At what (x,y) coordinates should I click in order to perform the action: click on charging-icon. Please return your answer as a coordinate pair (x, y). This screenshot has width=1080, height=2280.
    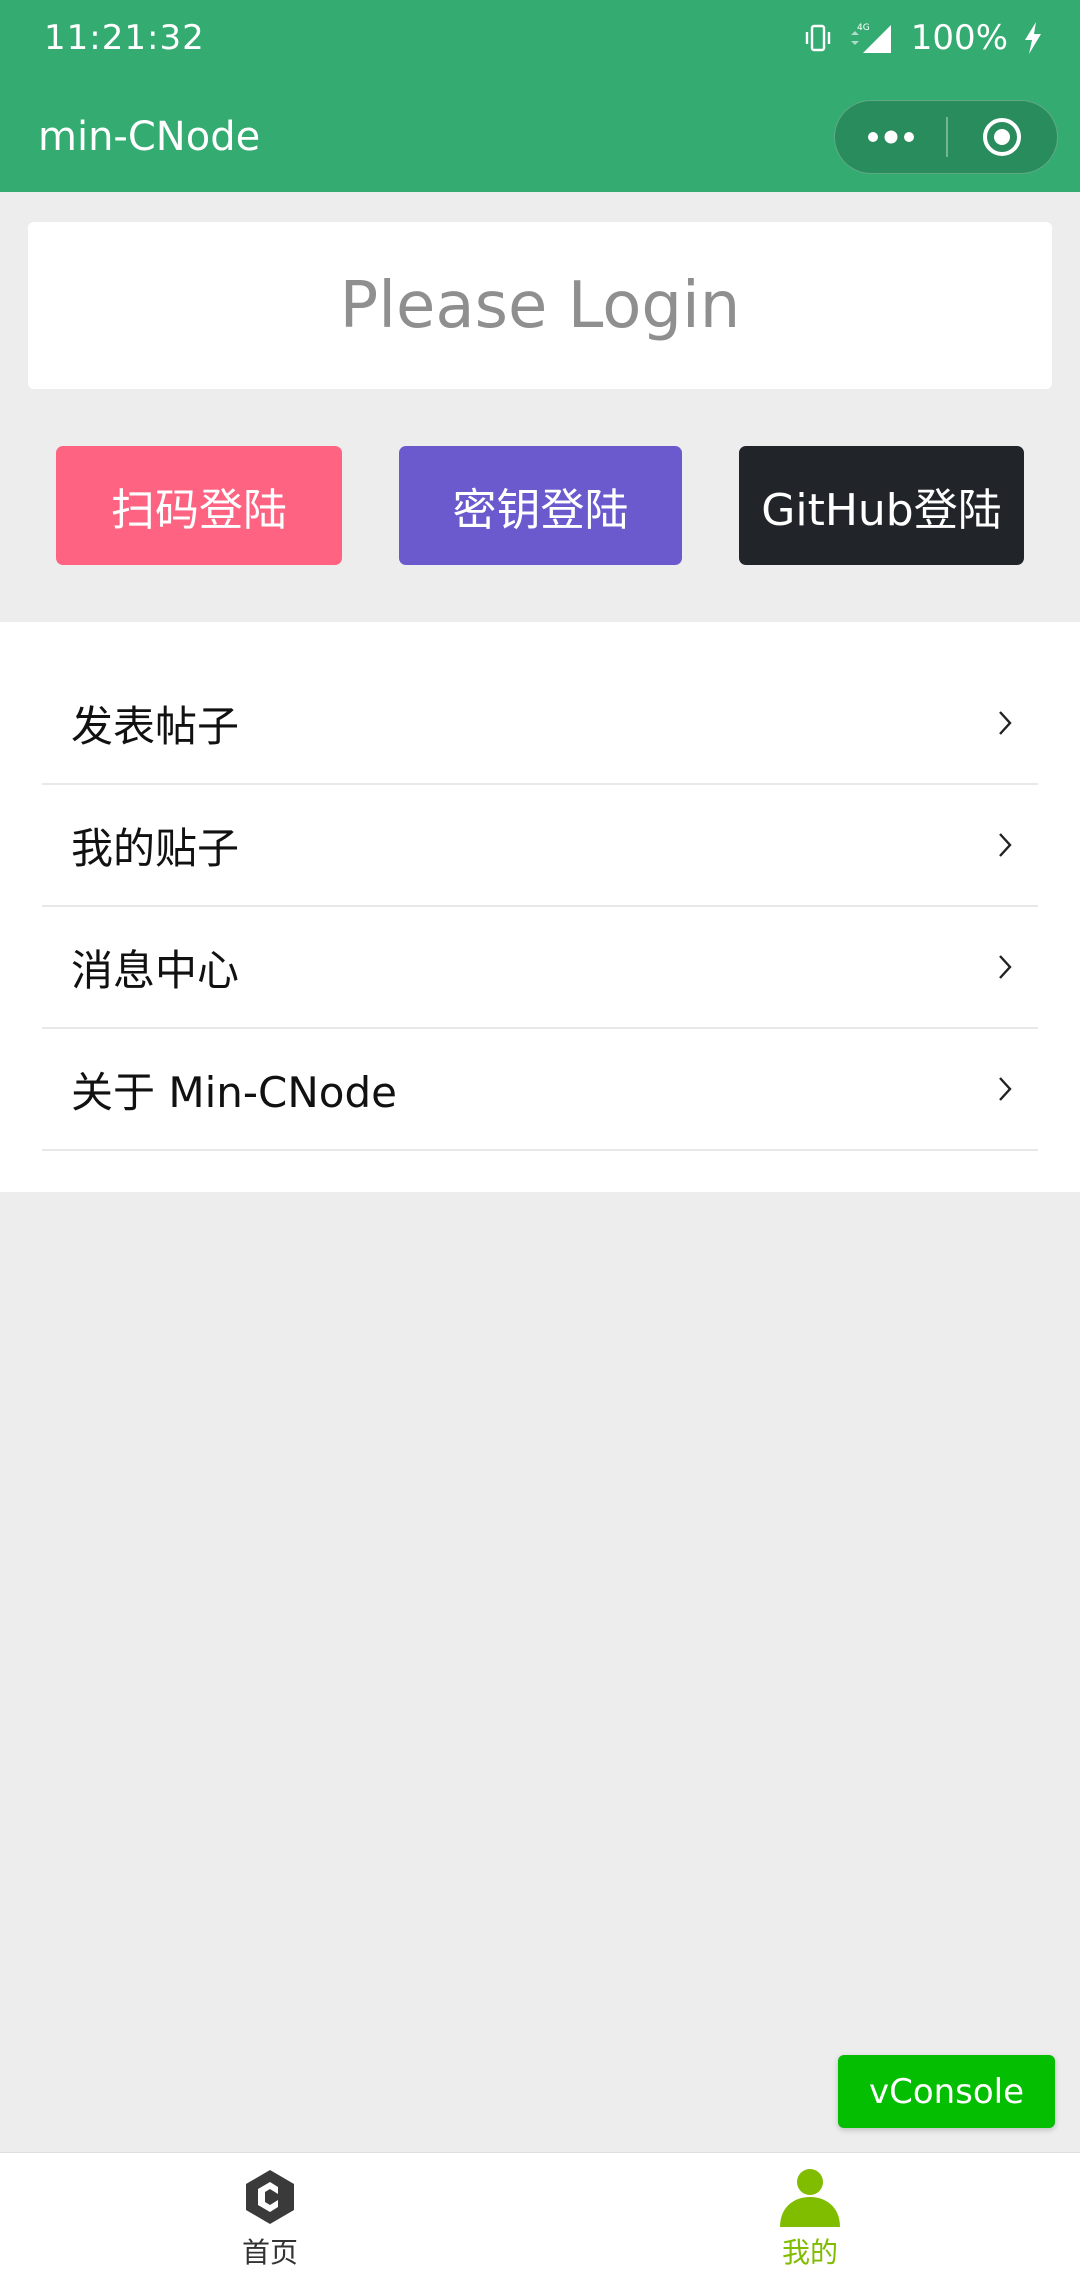
    Looking at the image, I should click on (1033, 38).